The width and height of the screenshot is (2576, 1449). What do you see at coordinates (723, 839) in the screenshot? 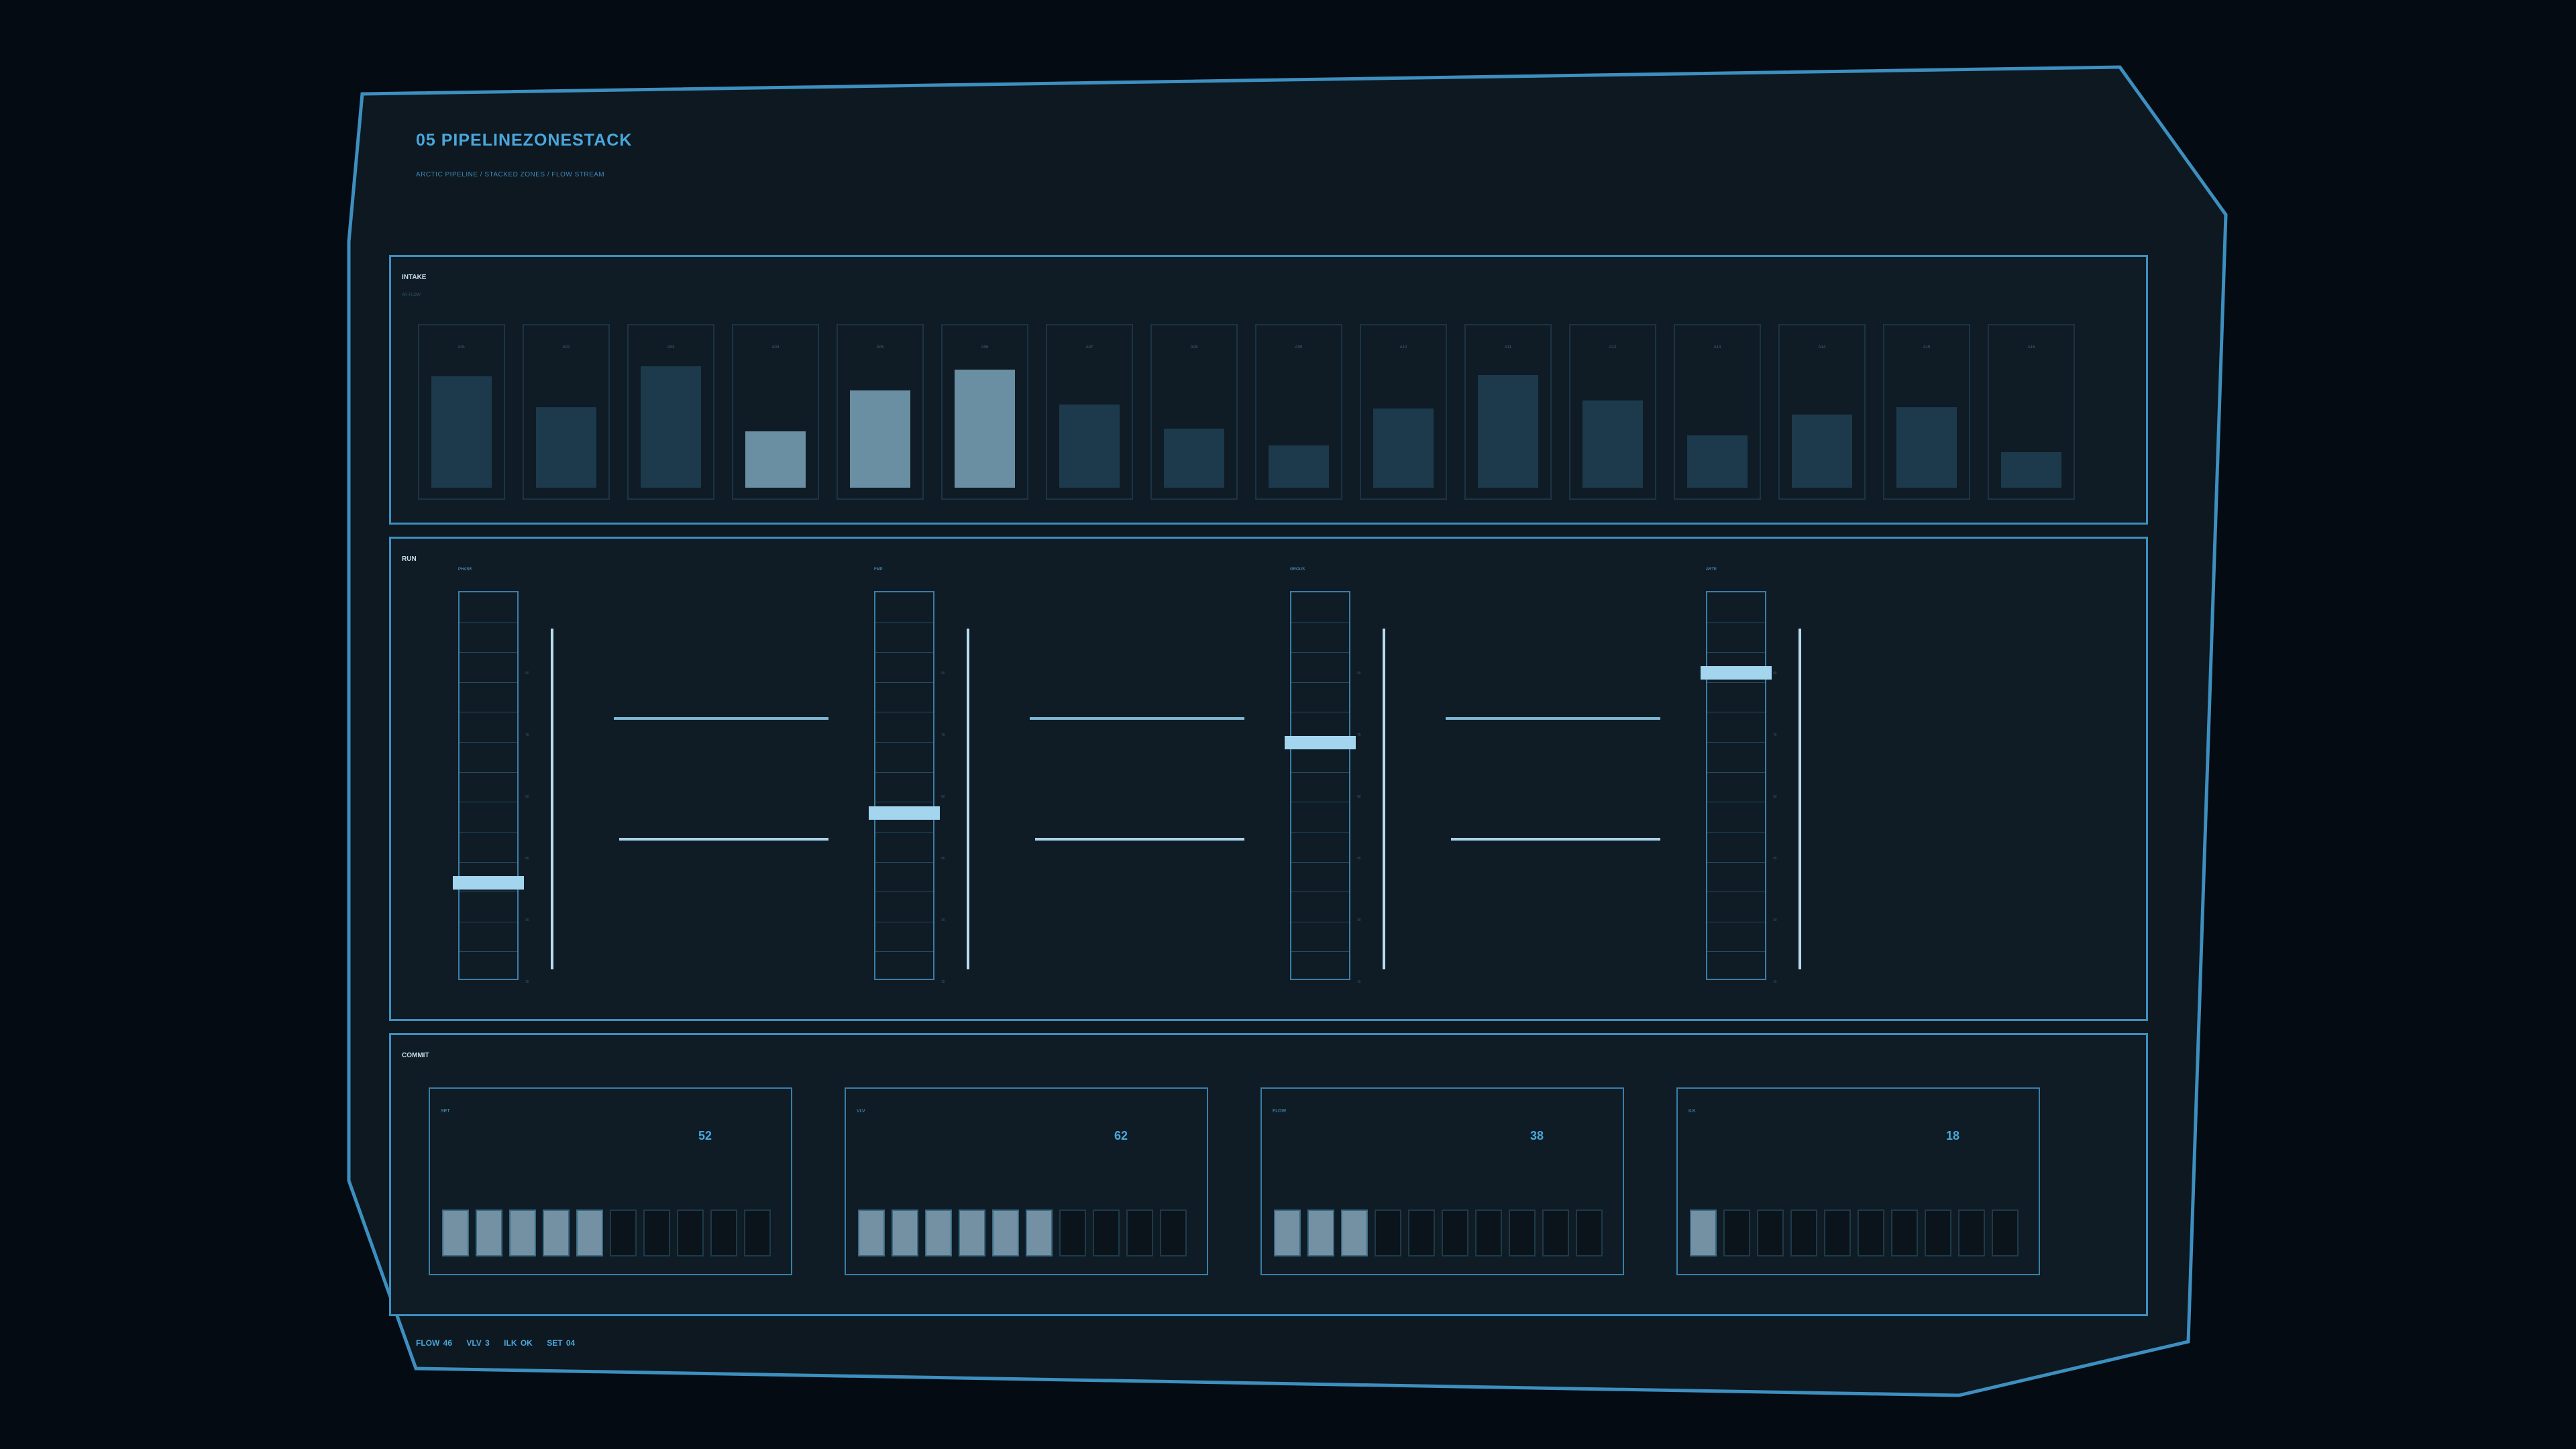
I see `run-link-line-lower` at bounding box center [723, 839].